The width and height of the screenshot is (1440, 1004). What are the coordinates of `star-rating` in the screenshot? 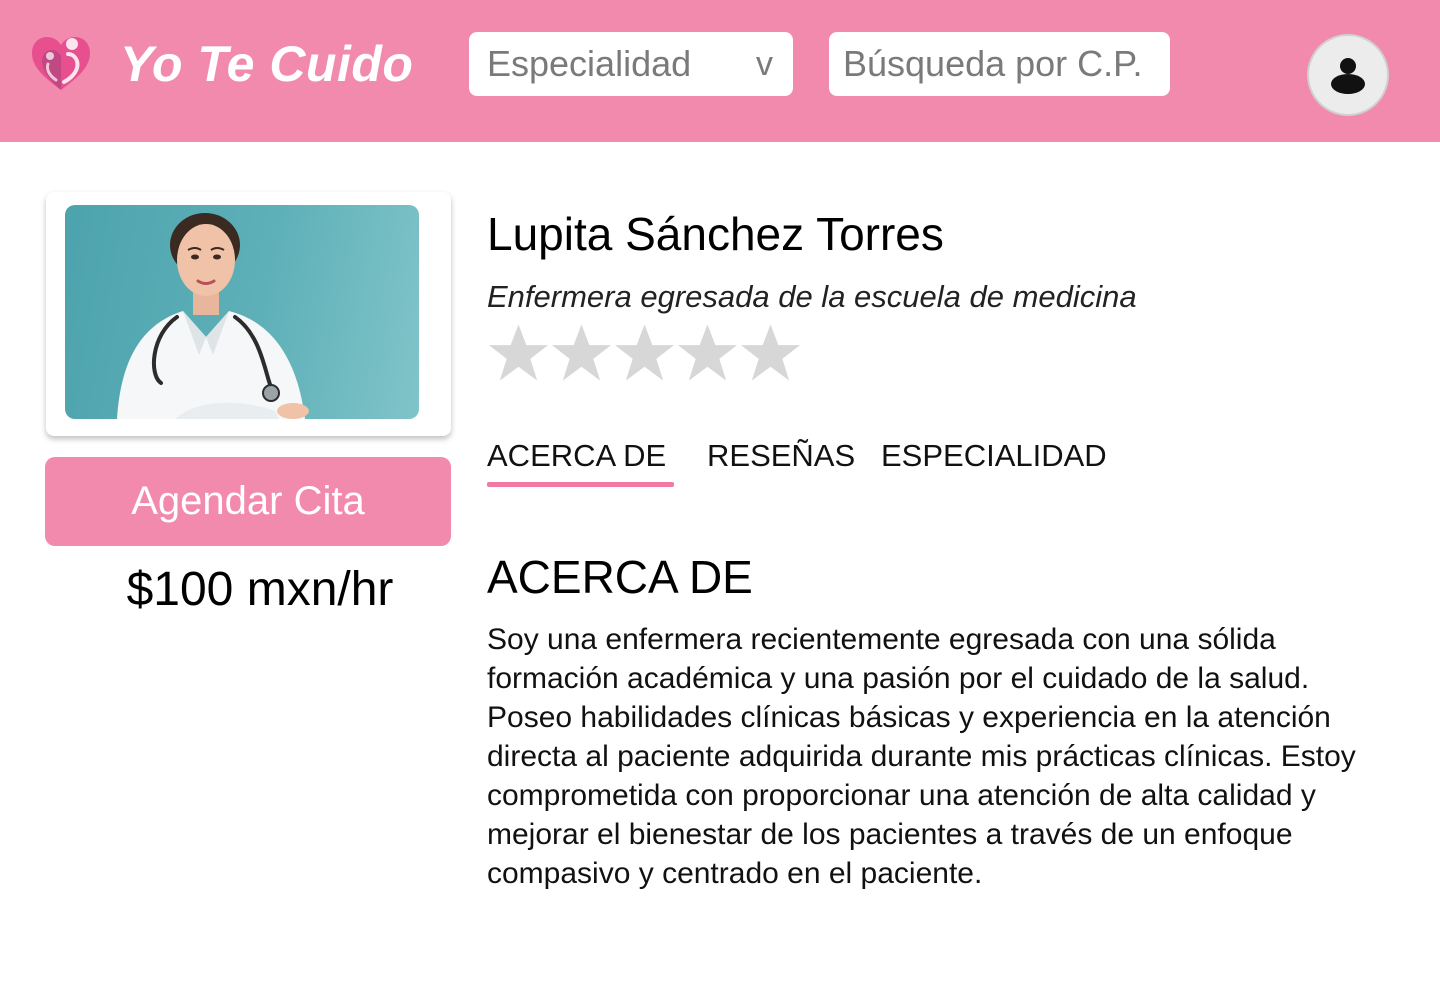 It's located at (644, 355).